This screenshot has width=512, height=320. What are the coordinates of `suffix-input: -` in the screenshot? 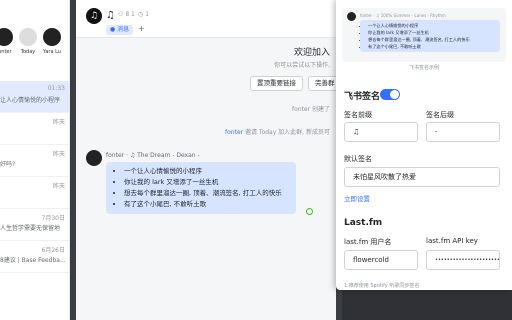 It's located at (463, 132).